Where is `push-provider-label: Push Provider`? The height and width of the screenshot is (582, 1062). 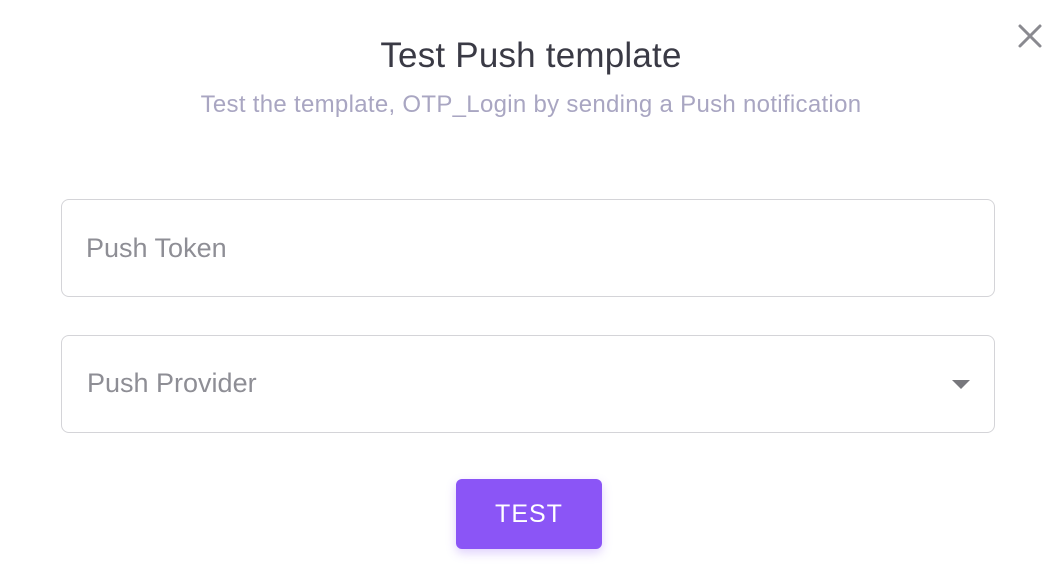
push-provider-label: Push Provider is located at coordinates (172, 383).